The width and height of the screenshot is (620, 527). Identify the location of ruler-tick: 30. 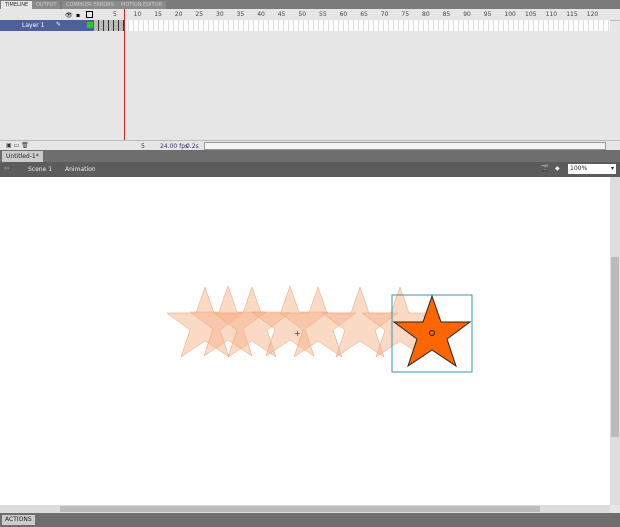
(220, 14).